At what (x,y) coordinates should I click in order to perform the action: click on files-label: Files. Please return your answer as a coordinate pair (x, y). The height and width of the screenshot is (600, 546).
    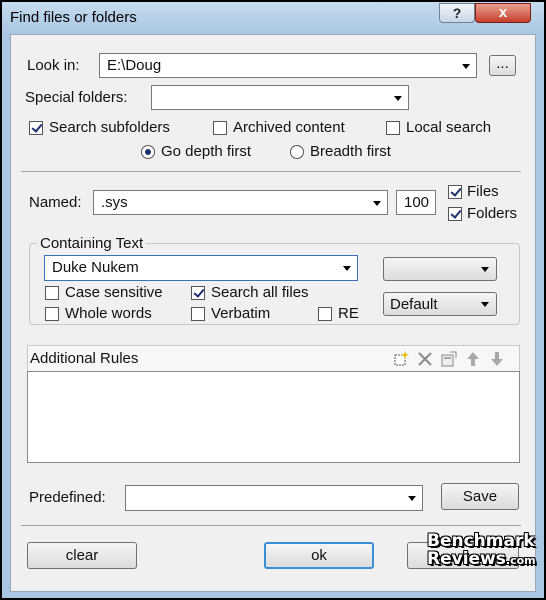
    Looking at the image, I should click on (483, 191).